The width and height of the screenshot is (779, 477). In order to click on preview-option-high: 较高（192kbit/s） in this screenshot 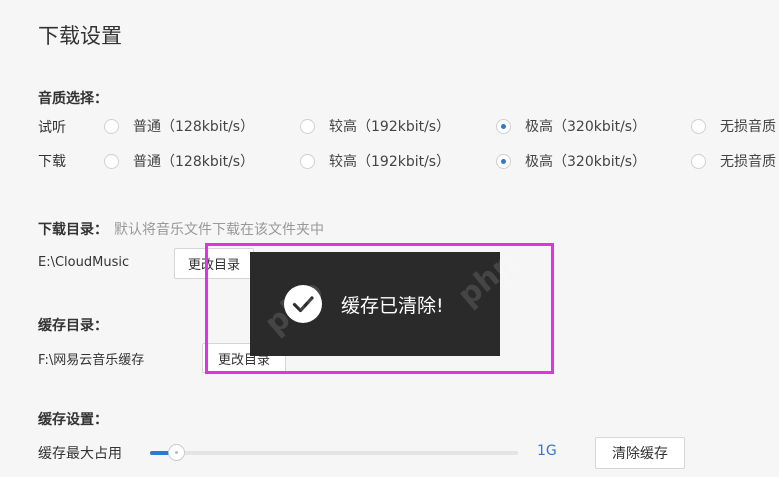, I will do `click(375, 126)`.